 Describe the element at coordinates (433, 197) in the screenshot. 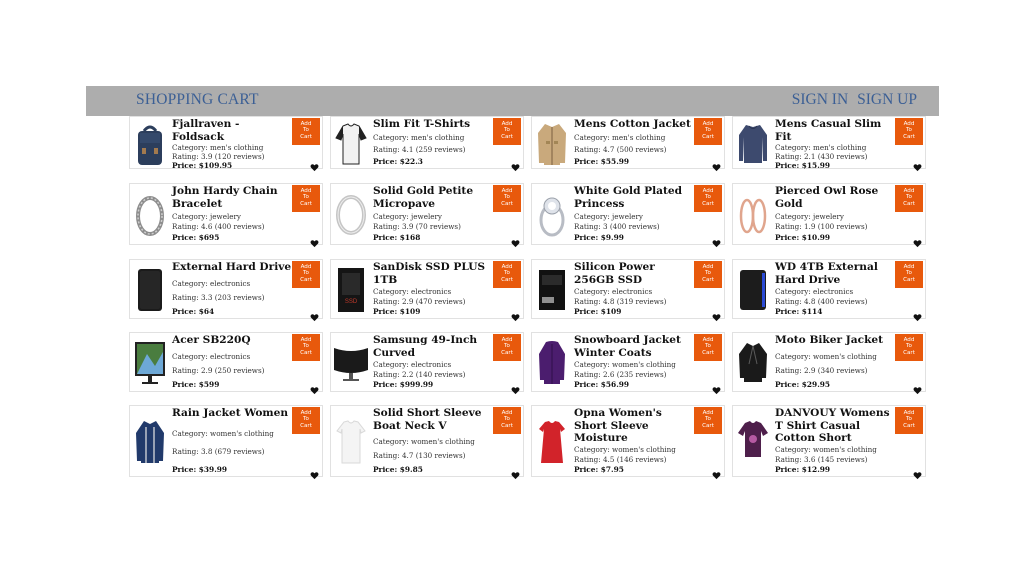

I see `product-title: Solid Gold Petite Micropave` at that location.